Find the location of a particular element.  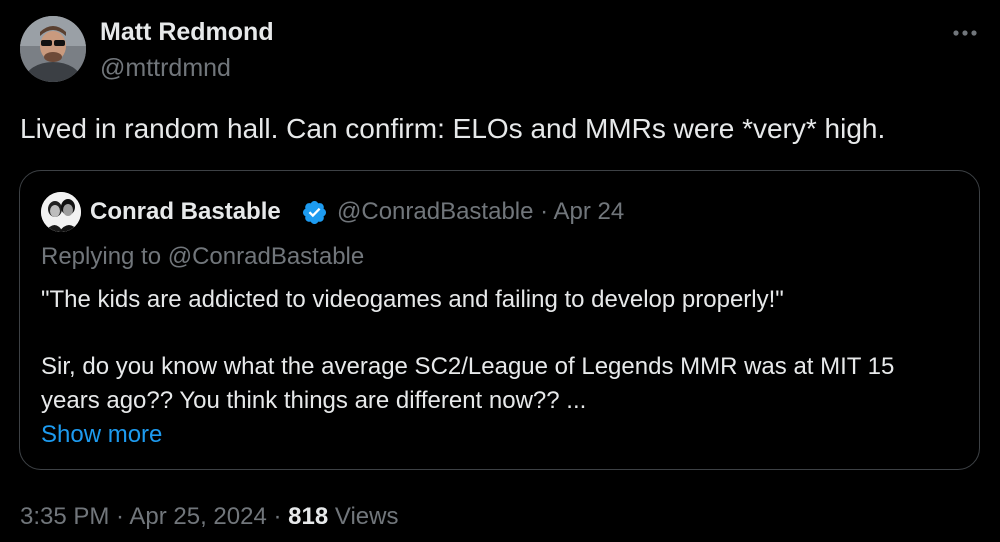

more-options-button is located at coordinates (965, 33).